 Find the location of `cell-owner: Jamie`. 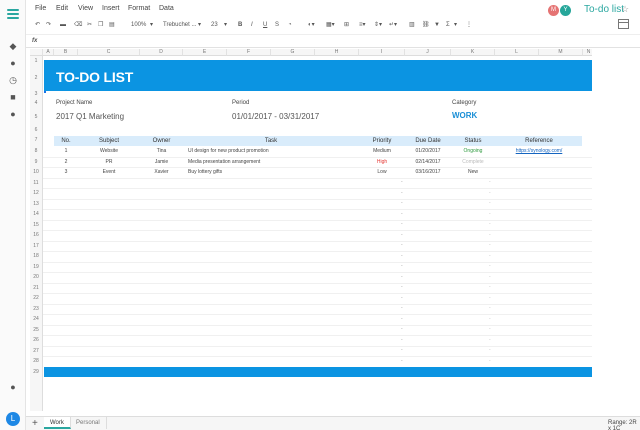

cell-owner: Jamie is located at coordinates (161, 162).